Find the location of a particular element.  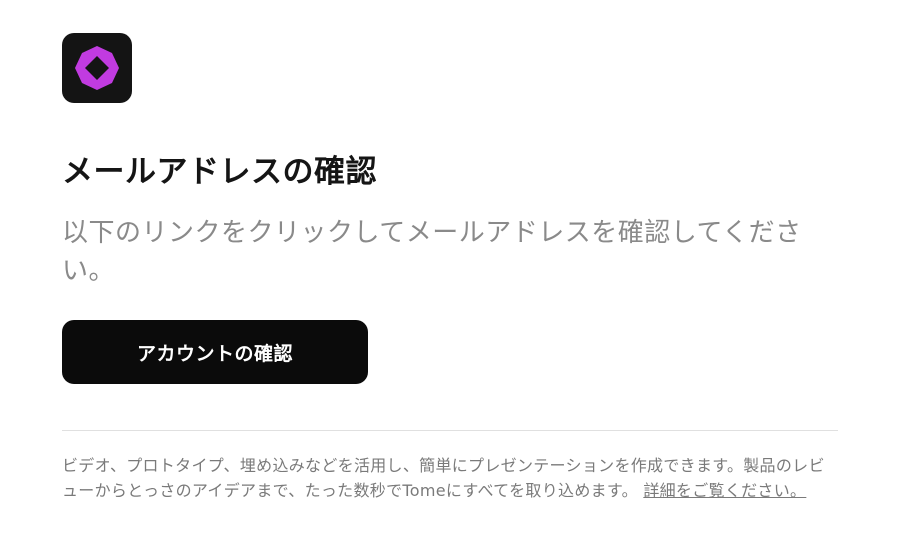

tome-diamond-logo-icon is located at coordinates (97, 68).